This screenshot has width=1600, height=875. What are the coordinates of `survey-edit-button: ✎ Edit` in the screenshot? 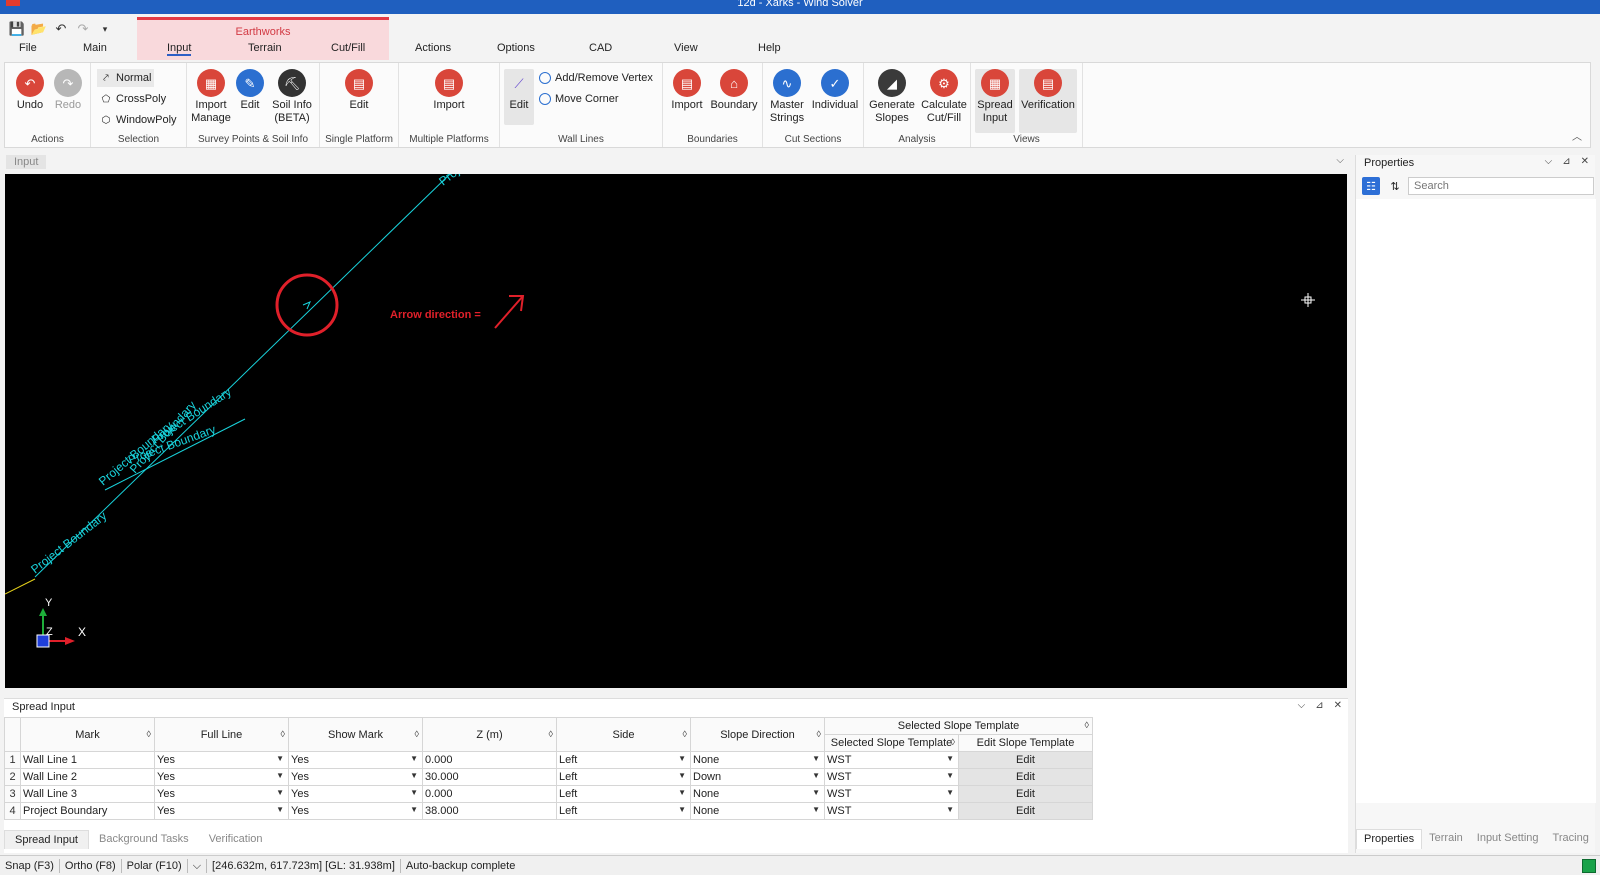 It's located at (250, 90).